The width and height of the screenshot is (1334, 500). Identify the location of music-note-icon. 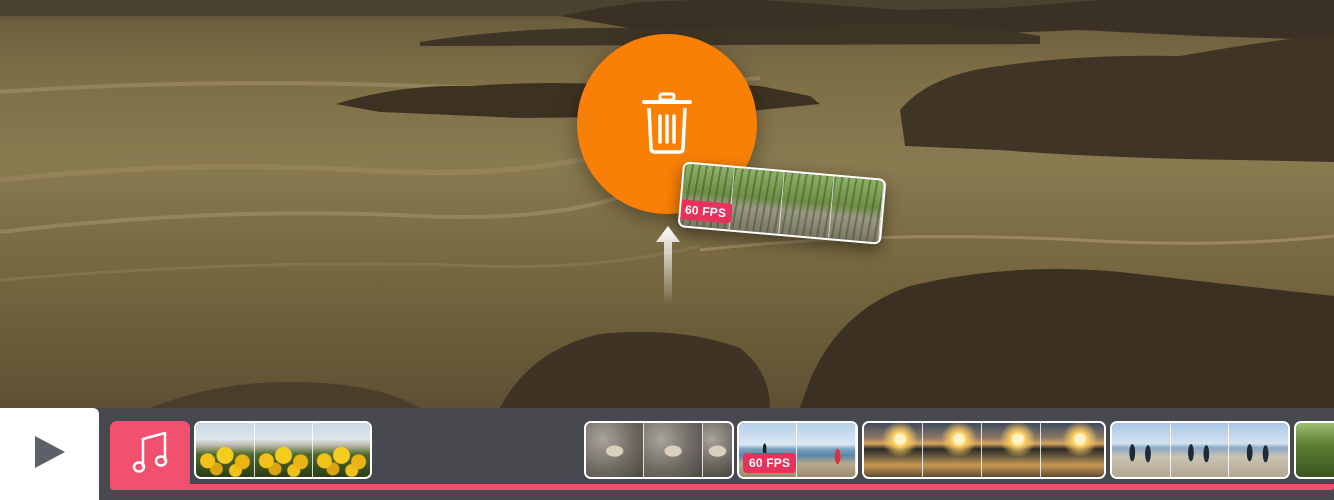
(150, 455).